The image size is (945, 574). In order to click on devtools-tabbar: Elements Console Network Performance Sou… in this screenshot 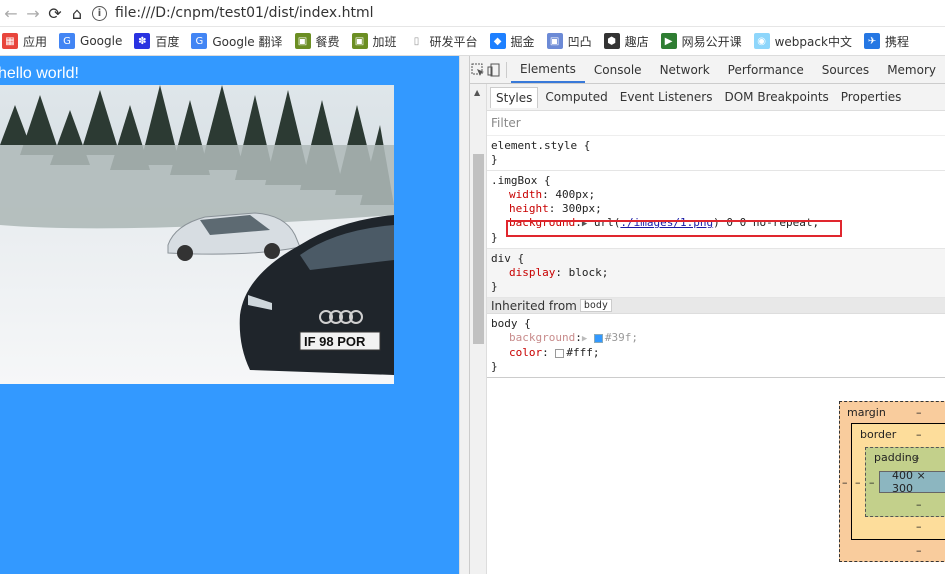, I will do `click(707, 70)`.